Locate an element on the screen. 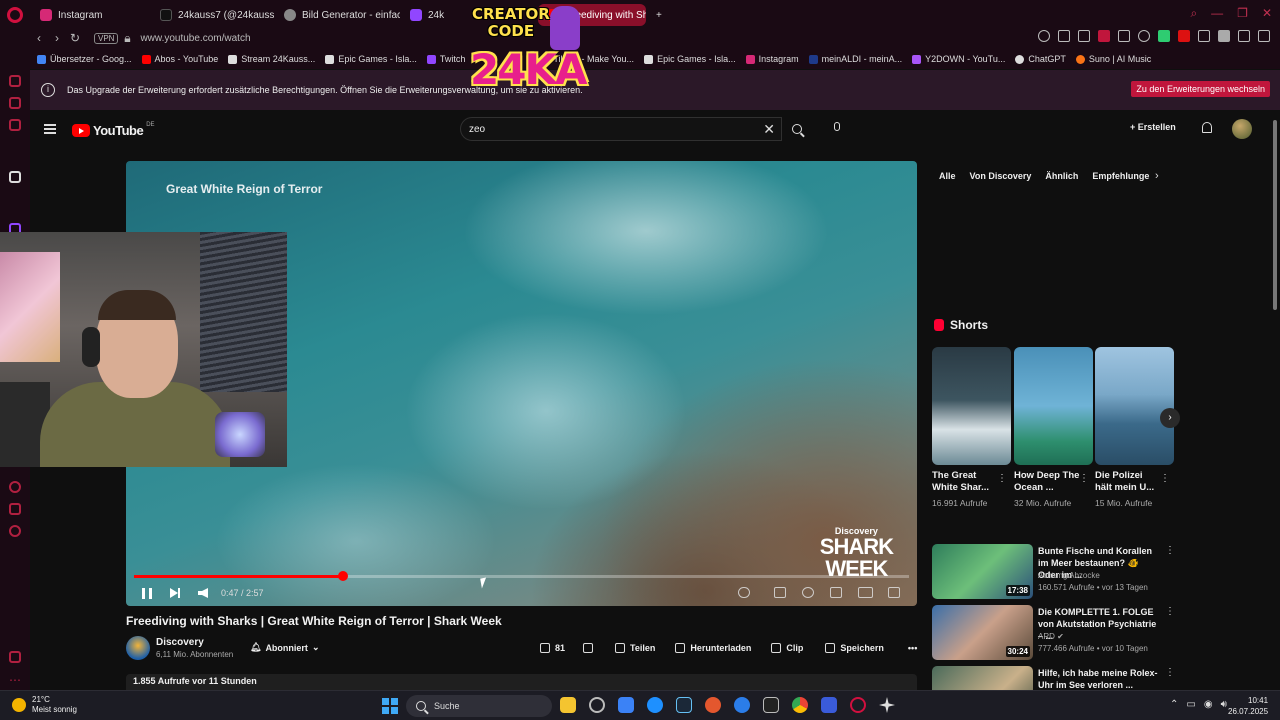 This screenshot has height=720, width=1280. share-button: Teilen is located at coordinates (635, 648).